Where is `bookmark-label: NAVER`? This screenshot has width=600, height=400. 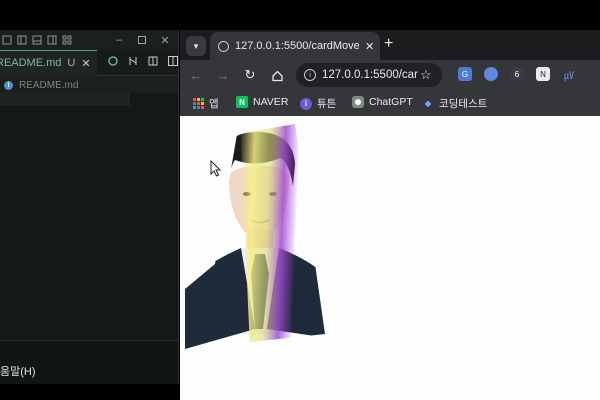
bookmark-label: NAVER is located at coordinates (271, 102).